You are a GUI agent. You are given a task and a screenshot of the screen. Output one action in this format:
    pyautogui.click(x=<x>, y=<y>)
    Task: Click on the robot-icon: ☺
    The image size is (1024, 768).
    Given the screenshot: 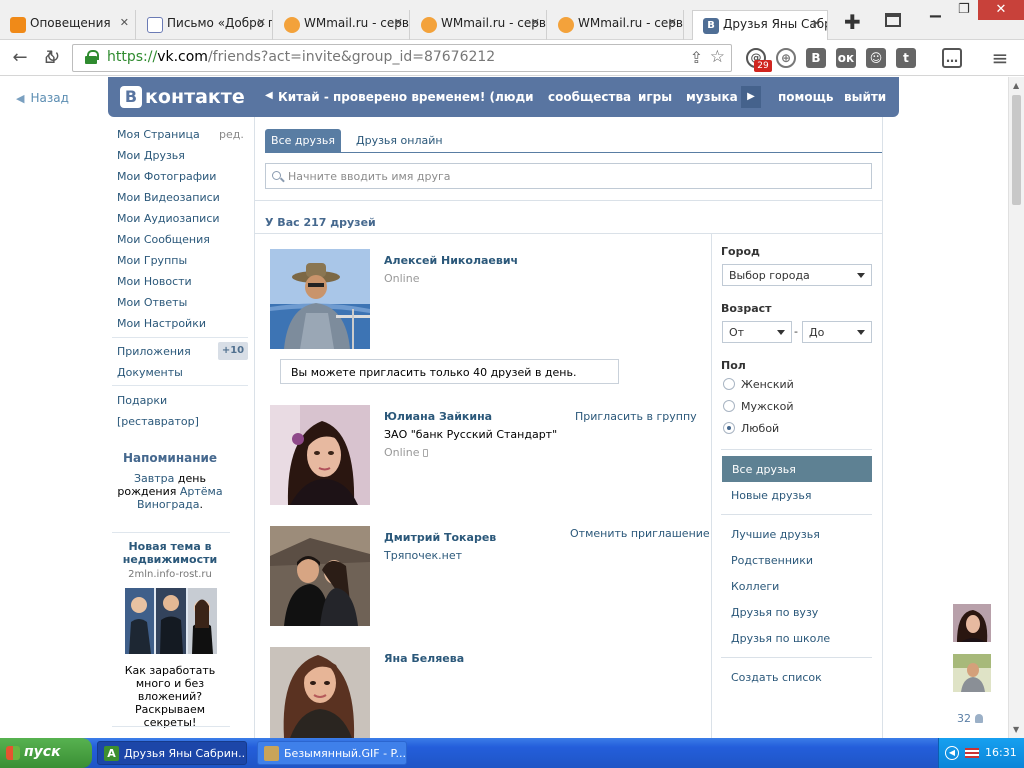 What is the action you would take?
    pyautogui.click(x=876, y=58)
    